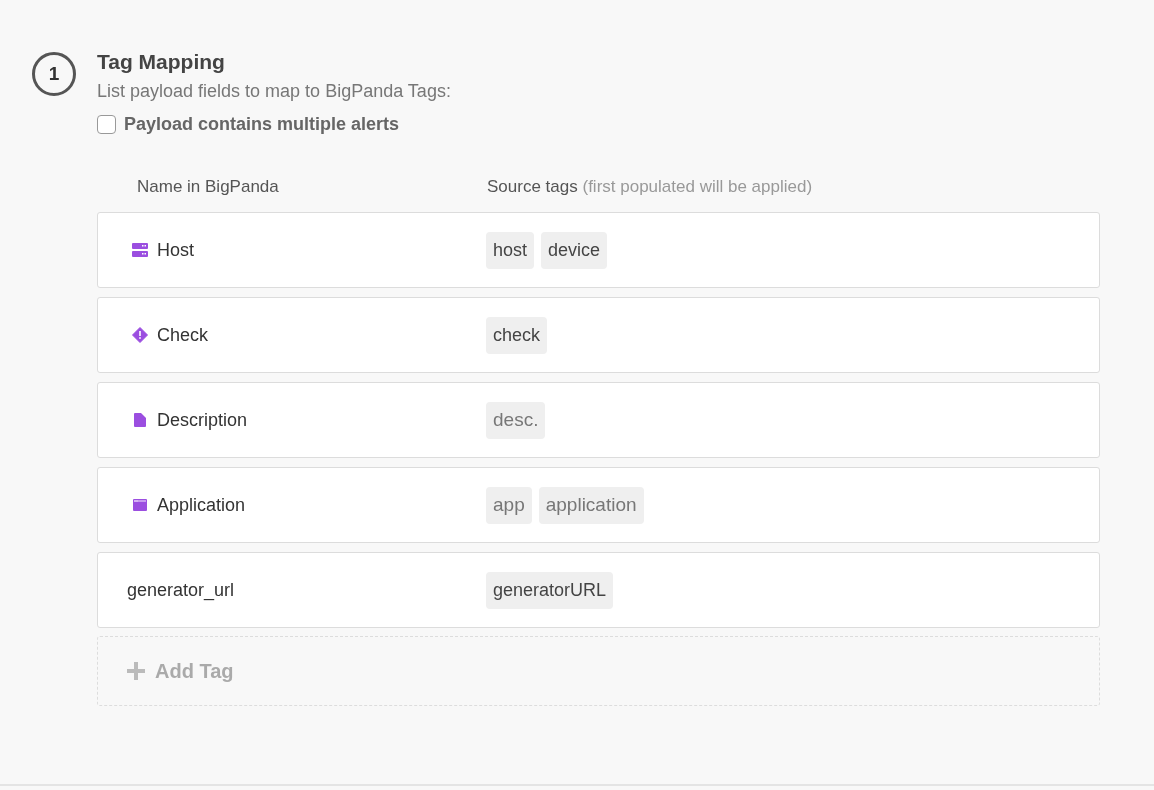 Image resolution: width=1154 pixels, height=790 pixels. What do you see at coordinates (510, 250) in the screenshot?
I see `source-tag-chip: host` at bounding box center [510, 250].